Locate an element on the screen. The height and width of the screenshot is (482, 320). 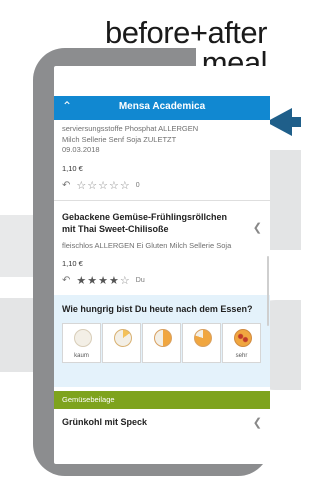
hunger-option-1: kaum is located at coordinates (81, 343).